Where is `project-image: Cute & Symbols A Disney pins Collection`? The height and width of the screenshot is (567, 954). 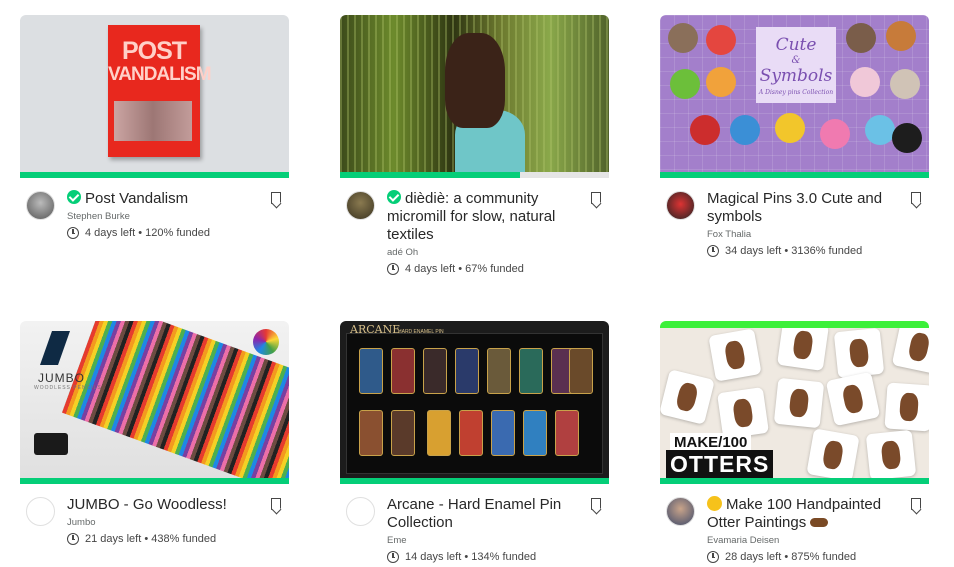 project-image: Cute & Symbols A Disney pins Collection is located at coordinates (794, 93).